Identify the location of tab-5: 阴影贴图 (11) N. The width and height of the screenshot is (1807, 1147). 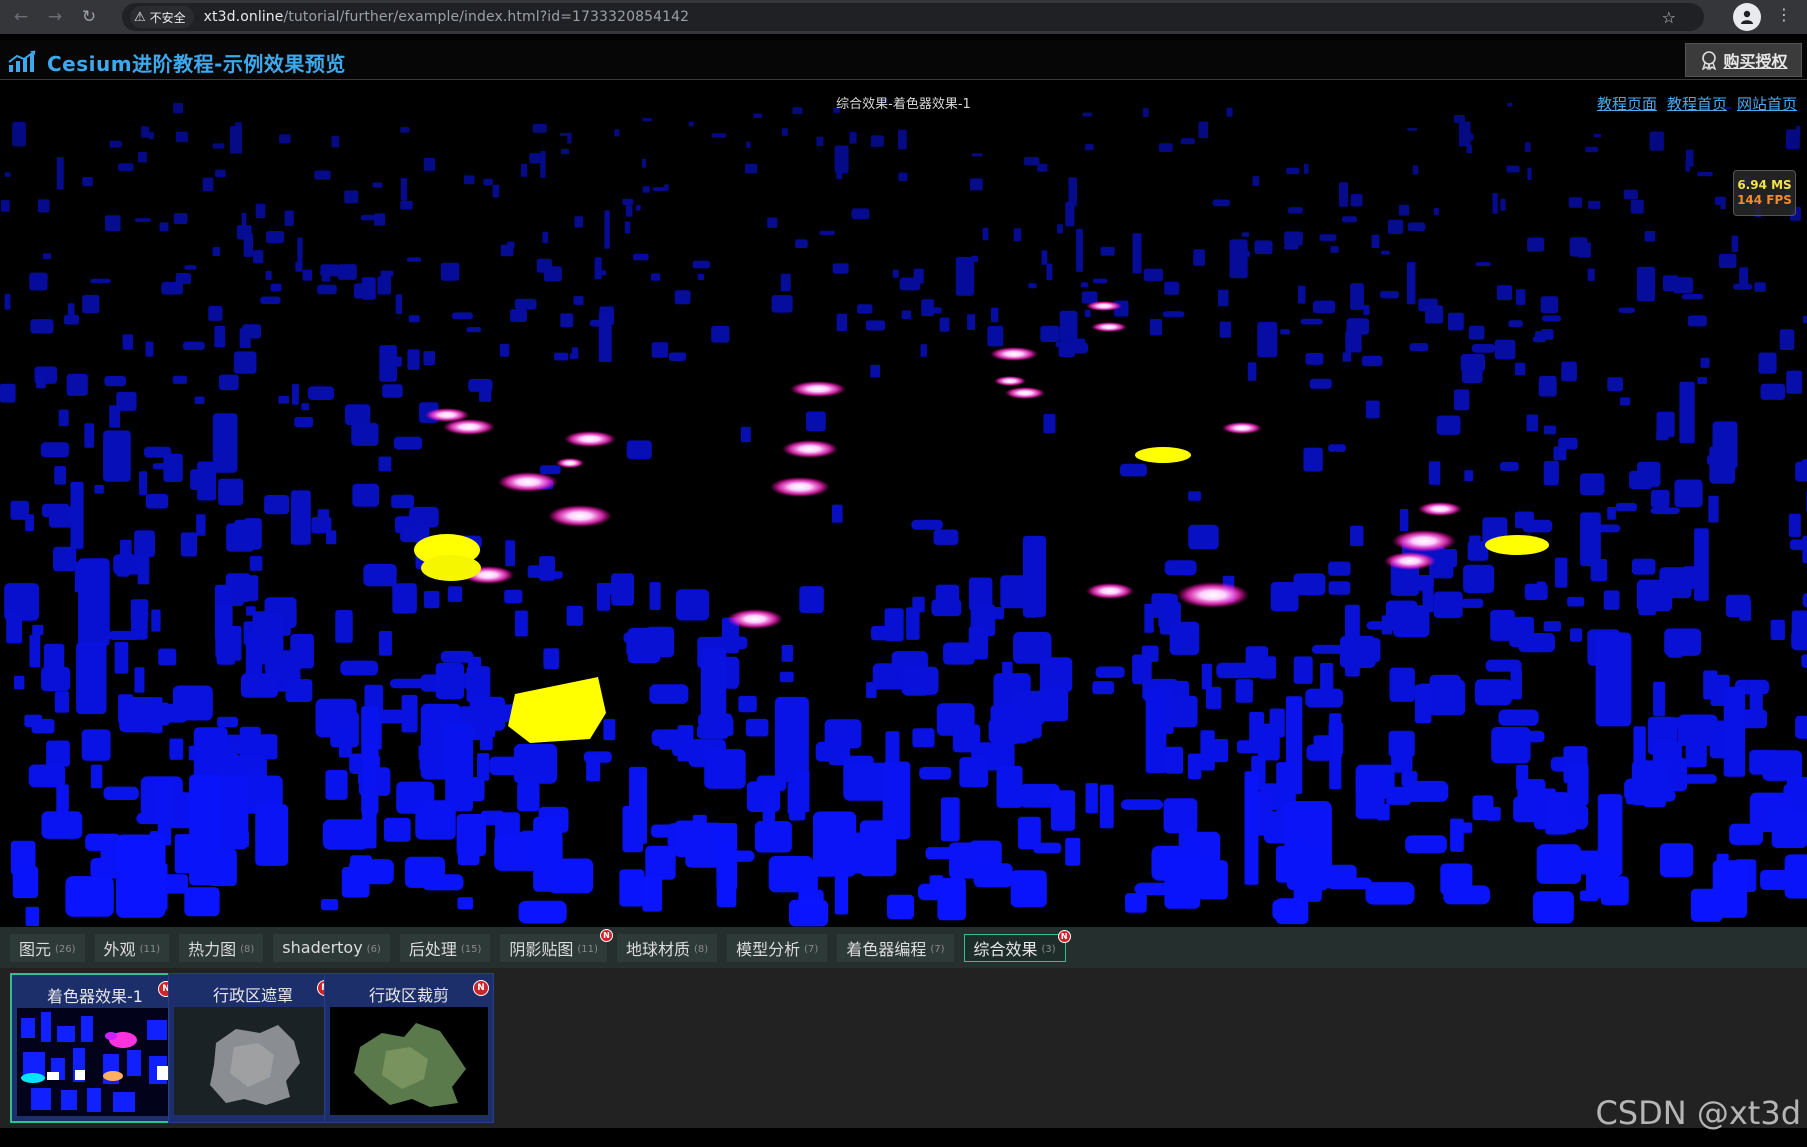
(556, 945).